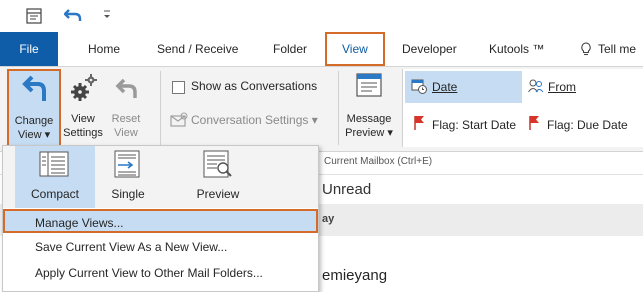 Image resolution: width=643 pixels, height=292 pixels. Describe the element at coordinates (617, 49) in the screenshot. I see `tell-me-box: Tell me` at that location.